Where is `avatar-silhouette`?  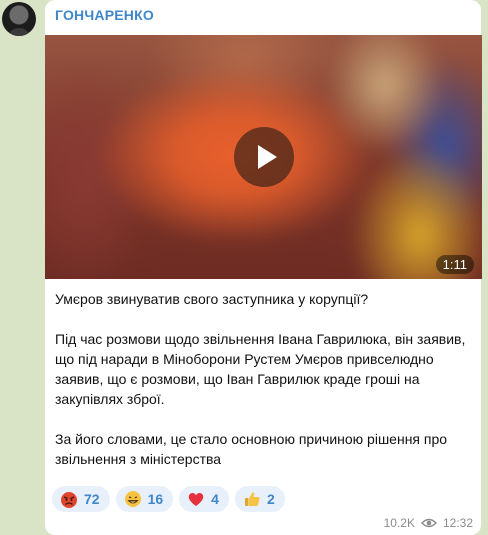 avatar-silhouette is located at coordinates (19, 32).